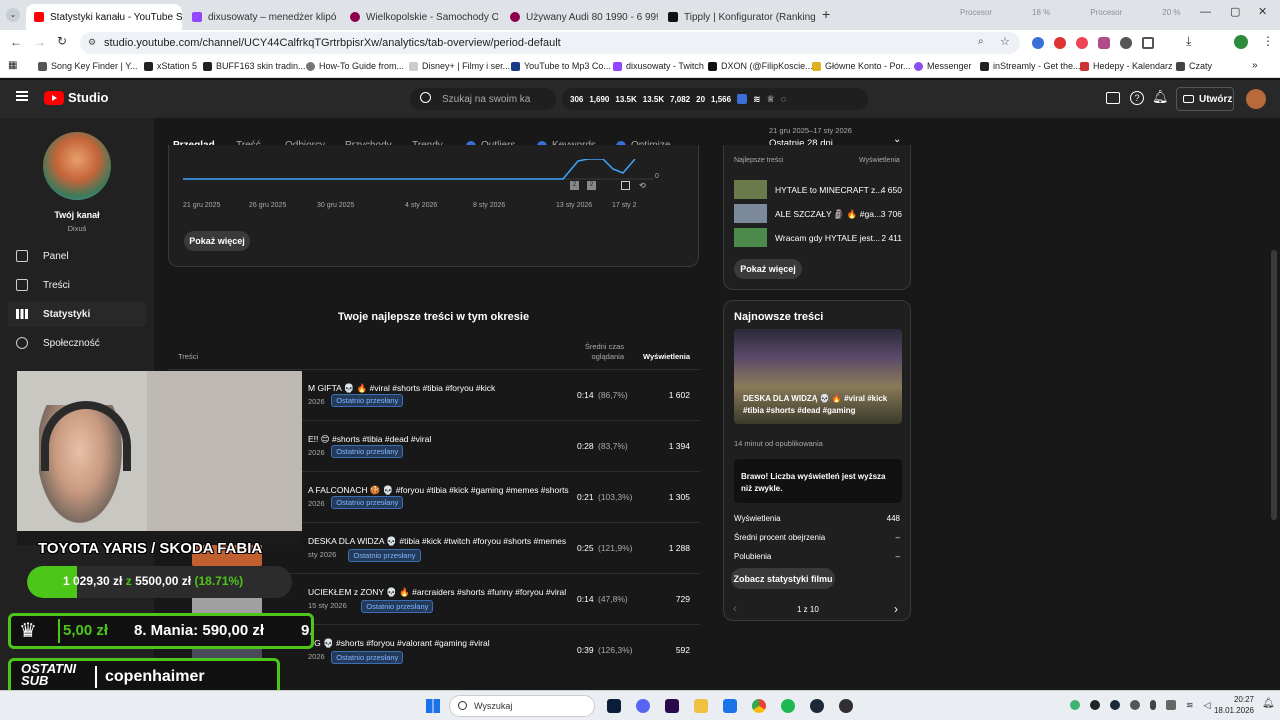 This screenshot has width=1280, height=720. What do you see at coordinates (943, 66) in the screenshot?
I see `bookmark-messenger: Messenger` at bounding box center [943, 66].